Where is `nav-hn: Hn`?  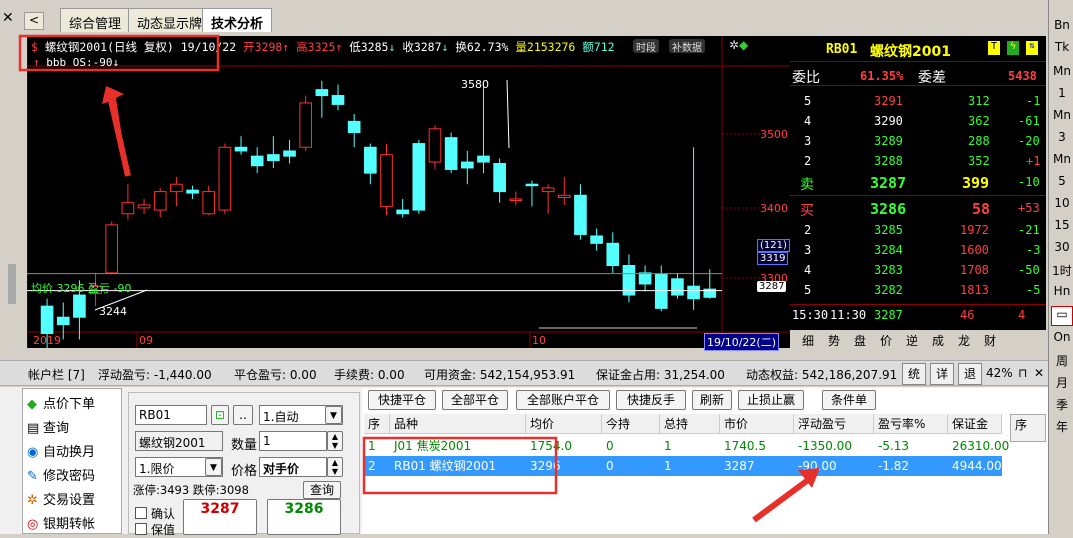 nav-hn: Hn is located at coordinates (1062, 293).